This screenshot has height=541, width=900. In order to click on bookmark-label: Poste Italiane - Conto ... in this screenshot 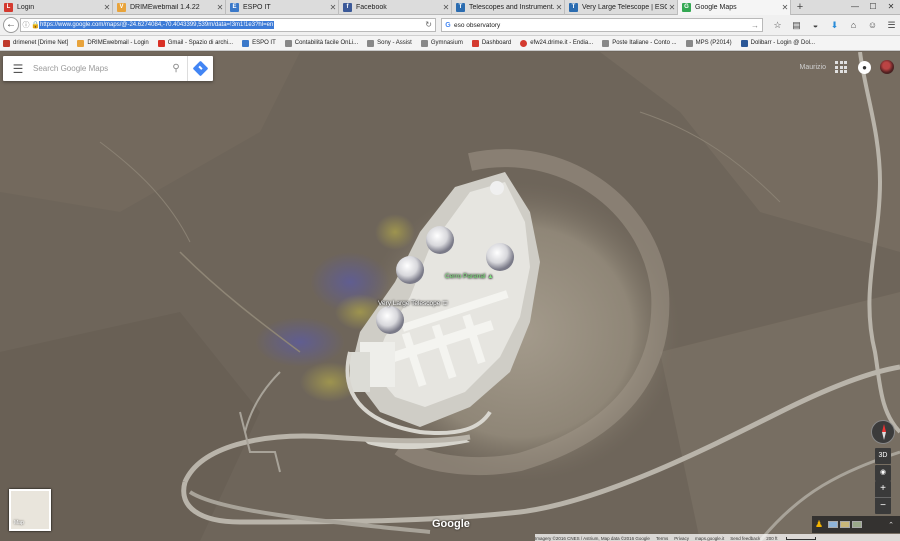, I will do `click(644, 43)`.